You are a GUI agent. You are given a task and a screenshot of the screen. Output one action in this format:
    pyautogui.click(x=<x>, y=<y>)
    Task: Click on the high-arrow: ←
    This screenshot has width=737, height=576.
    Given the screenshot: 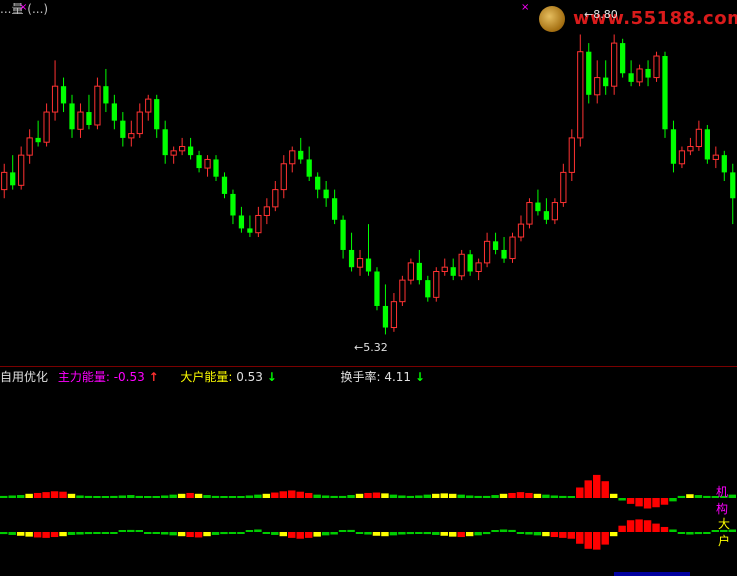 What is the action you would take?
    pyautogui.click(x=589, y=14)
    